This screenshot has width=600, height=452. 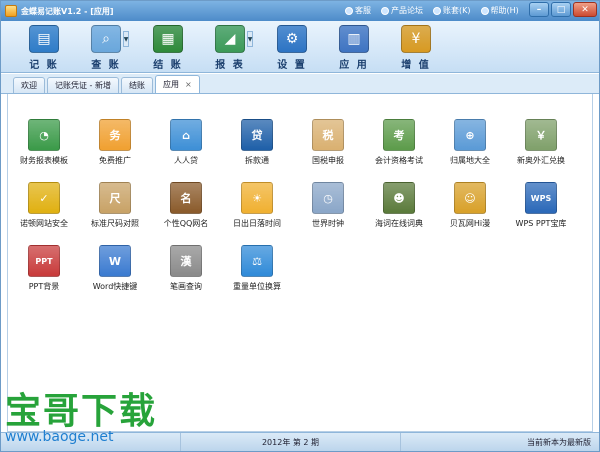 I want to click on tab-apps: 应用 ×, so click(x=177, y=84).